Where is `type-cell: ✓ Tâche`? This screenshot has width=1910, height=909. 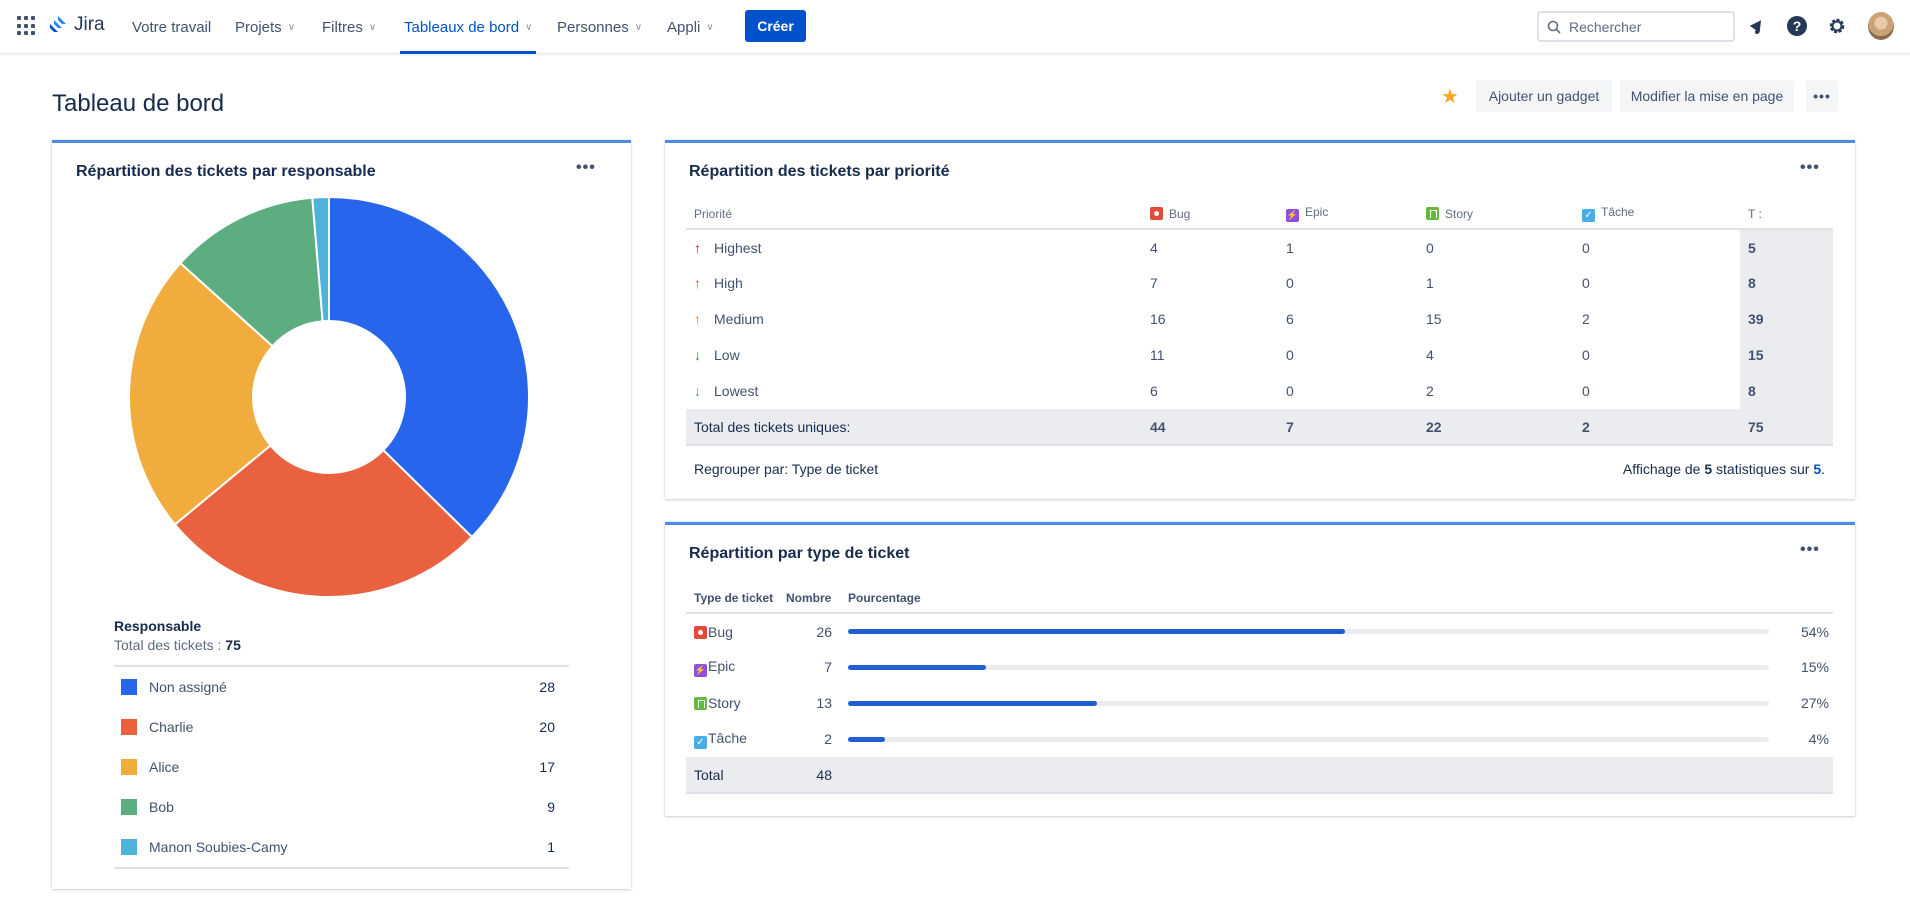
type-cell: ✓ Tâche is located at coordinates (732, 739).